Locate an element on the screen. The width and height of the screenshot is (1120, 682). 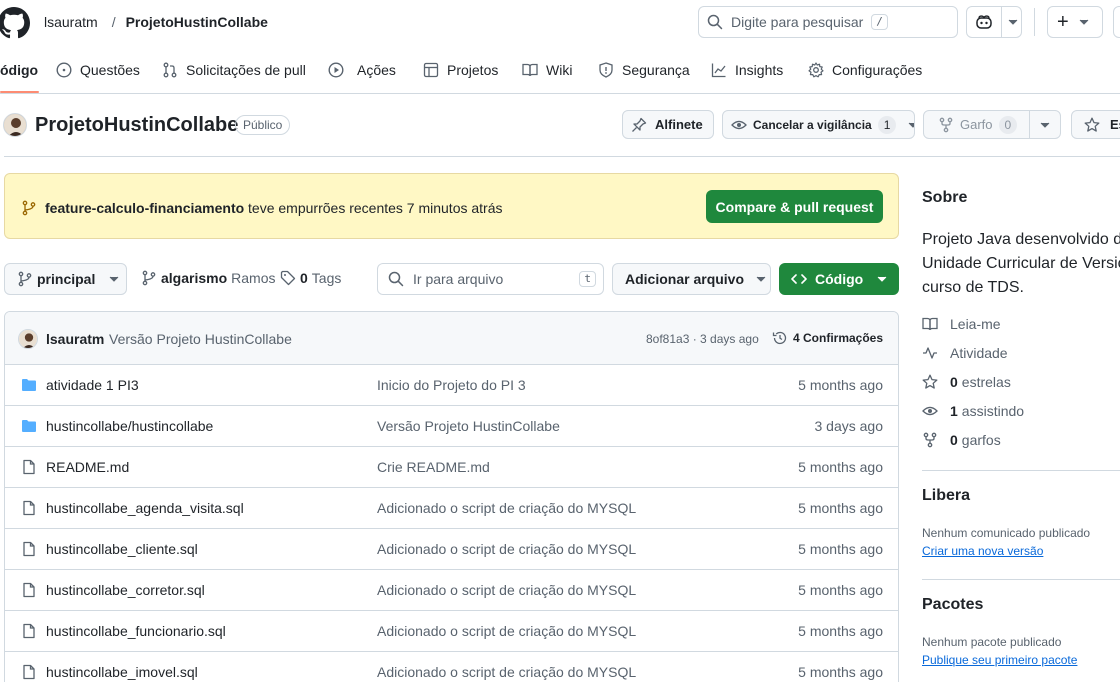
breadcrumb-repo: ProjetoHustinCollabe is located at coordinates (197, 22).